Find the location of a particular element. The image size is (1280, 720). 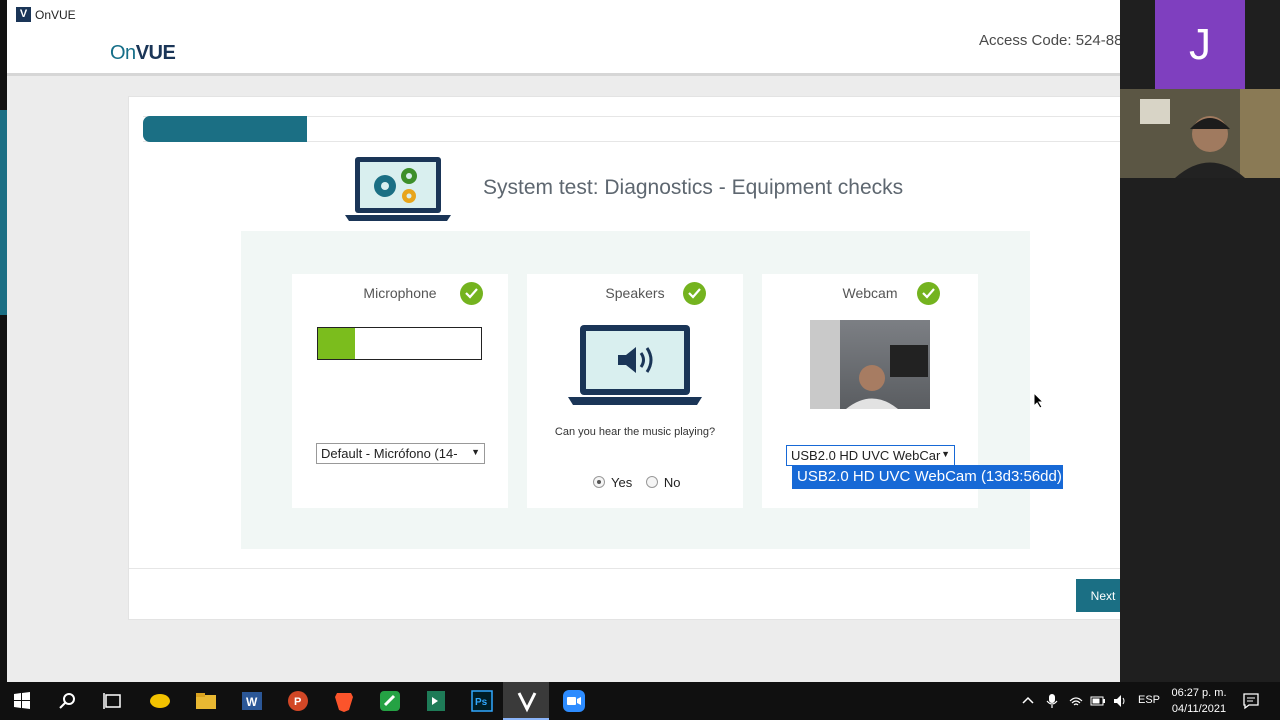

microphone-check-icon is located at coordinates (471, 293).